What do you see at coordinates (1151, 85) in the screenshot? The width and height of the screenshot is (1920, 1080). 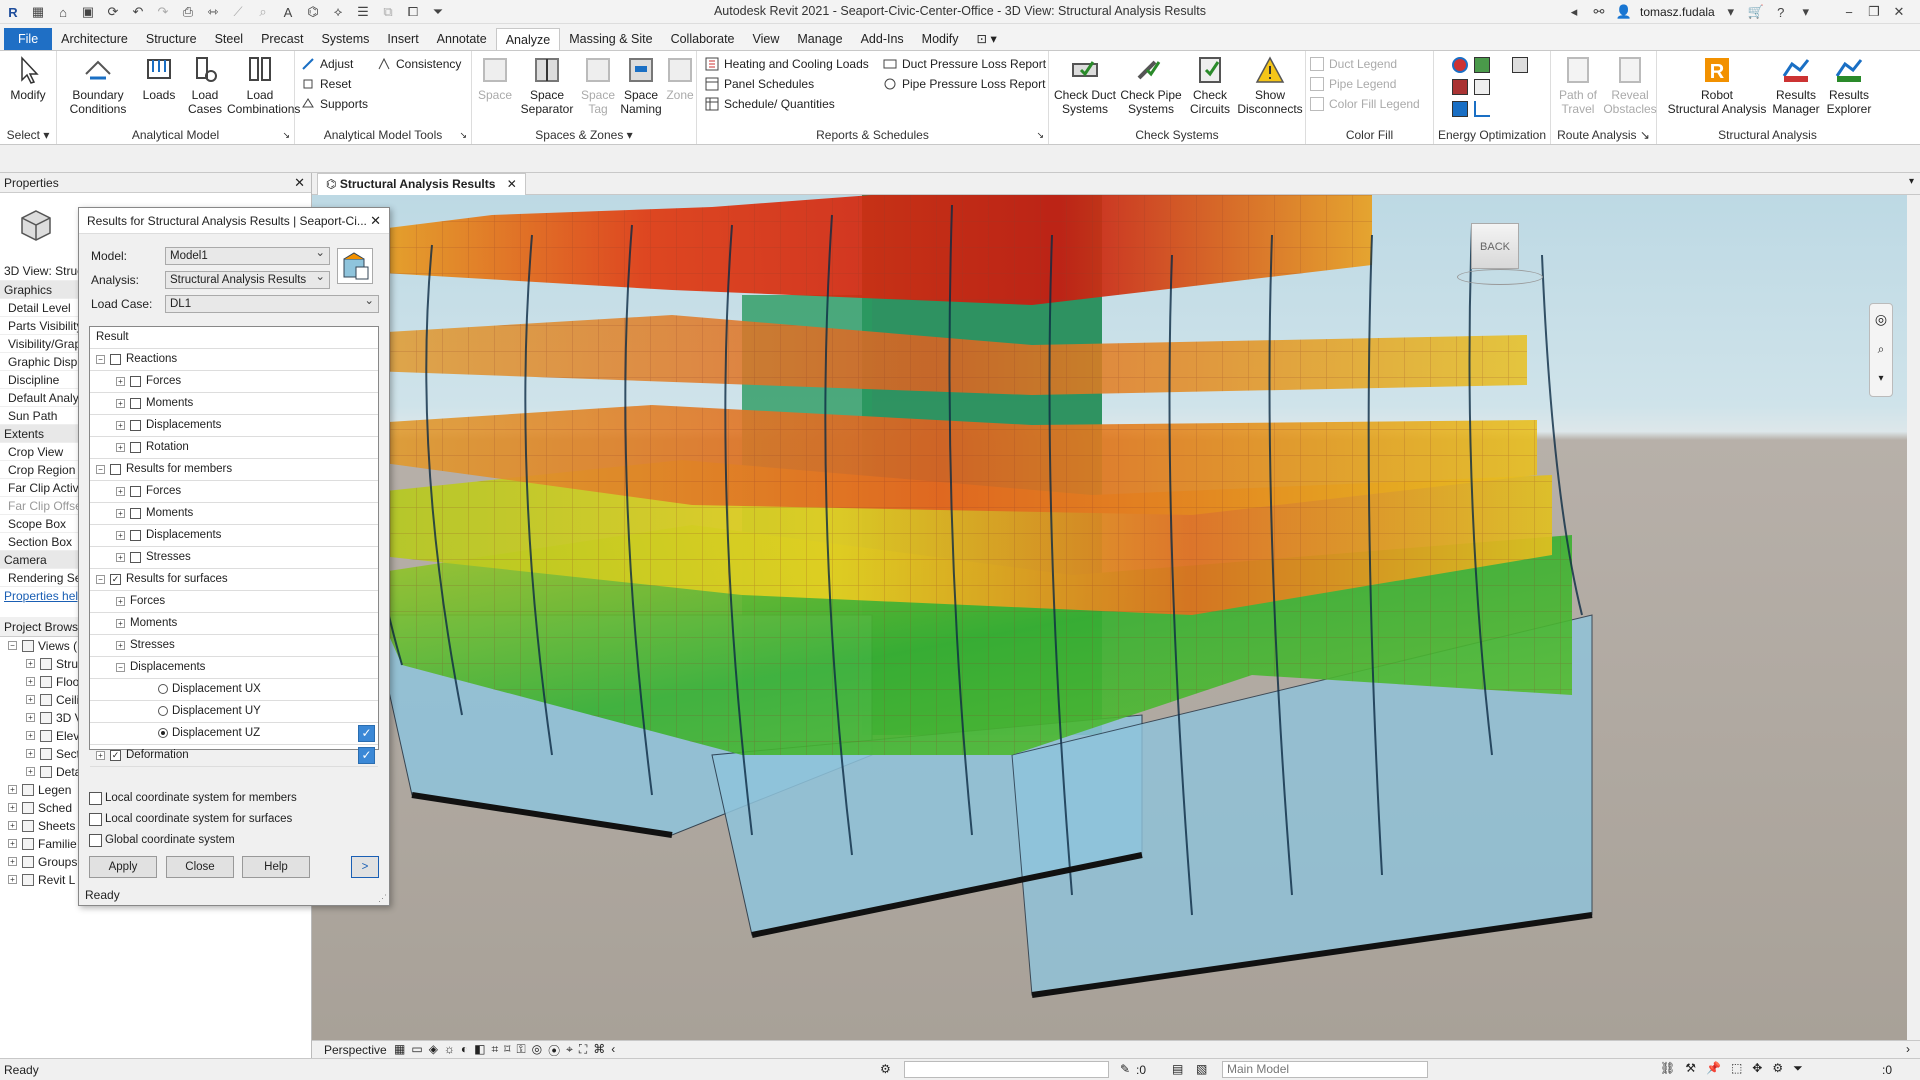 I see `check-pipe-button: Check Pipe Systems` at bounding box center [1151, 85].